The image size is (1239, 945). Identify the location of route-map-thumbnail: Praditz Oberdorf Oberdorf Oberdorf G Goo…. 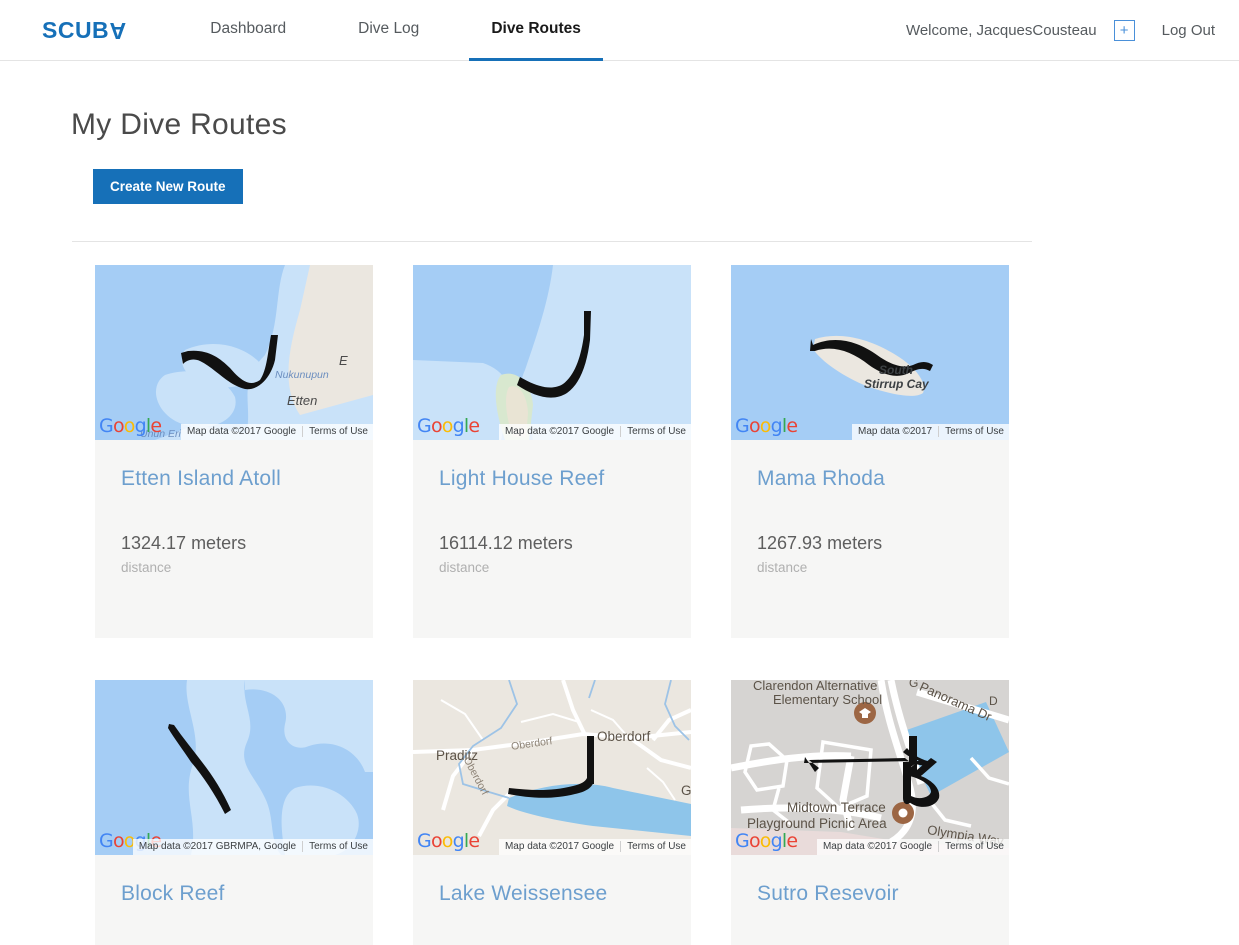
(552, 767).